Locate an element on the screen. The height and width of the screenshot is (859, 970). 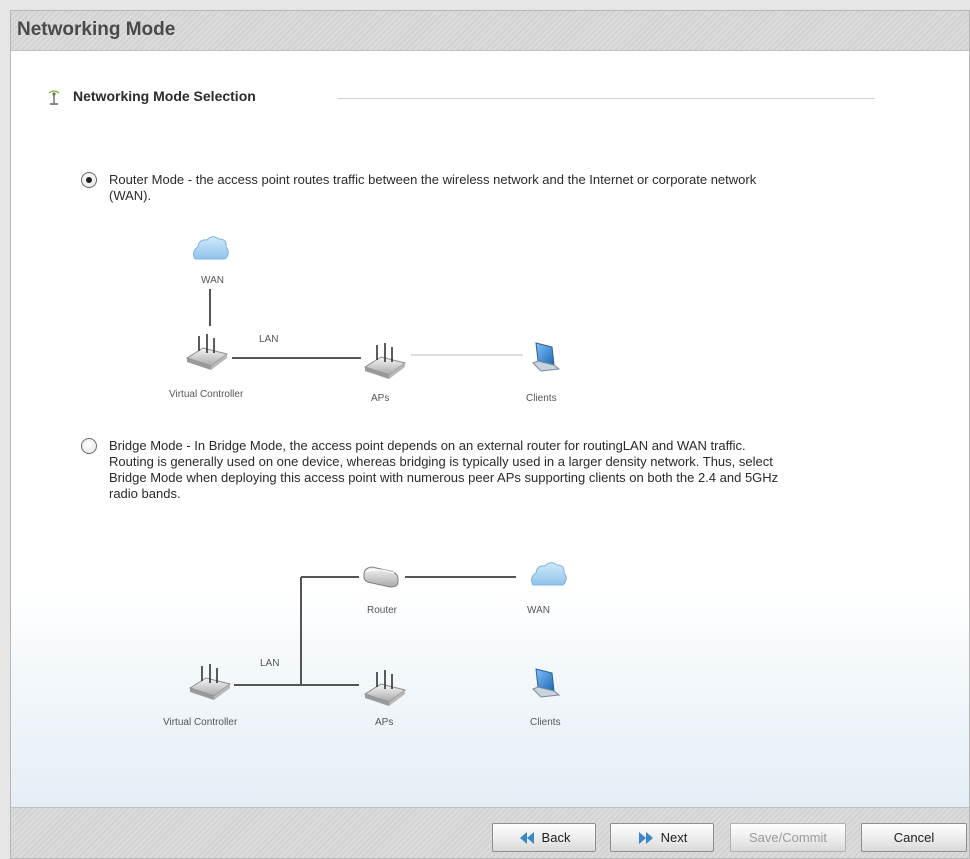
page-title: Networking Mode is located at coordinates (96, 29).